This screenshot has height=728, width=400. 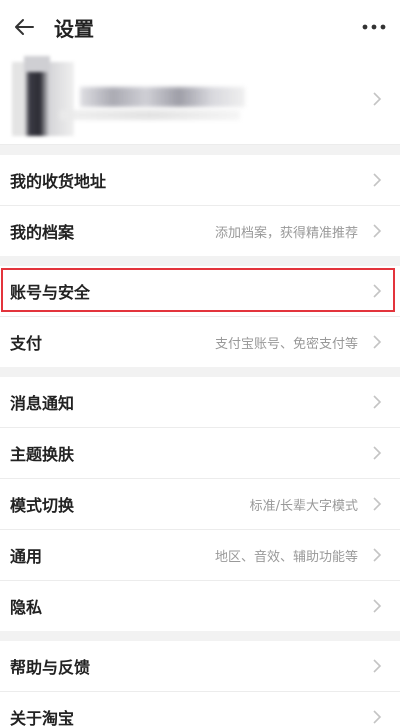 I want to click on settings-group: 帮助与反馈 关于淘宝, so click(x=200, y=684).